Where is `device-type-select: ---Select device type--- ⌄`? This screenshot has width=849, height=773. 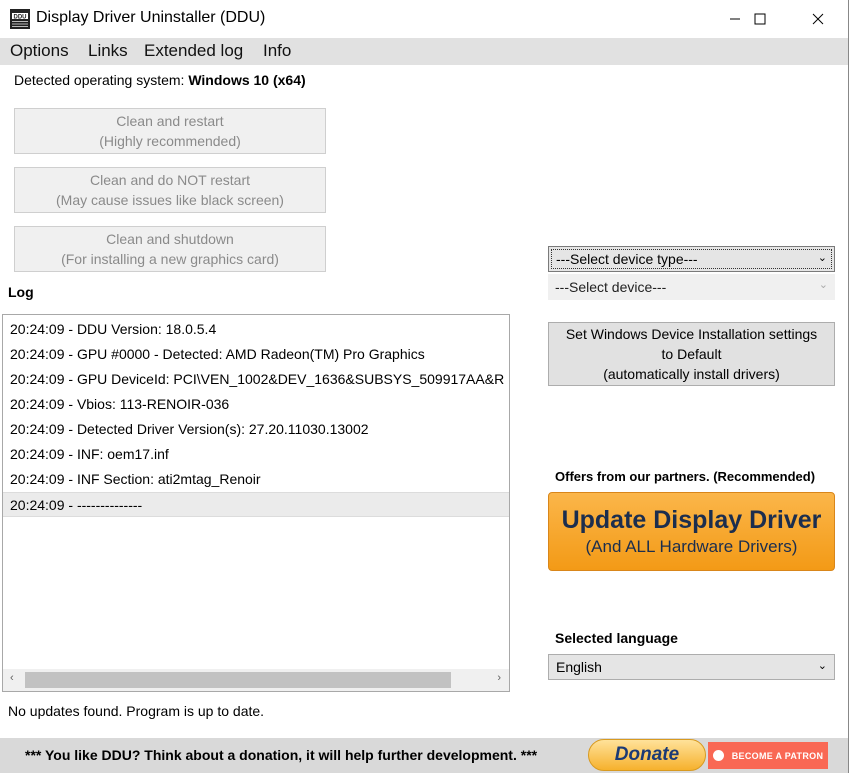 device-type-select: ---Select device type--- ⌄ is located at coordinates (691, 259).